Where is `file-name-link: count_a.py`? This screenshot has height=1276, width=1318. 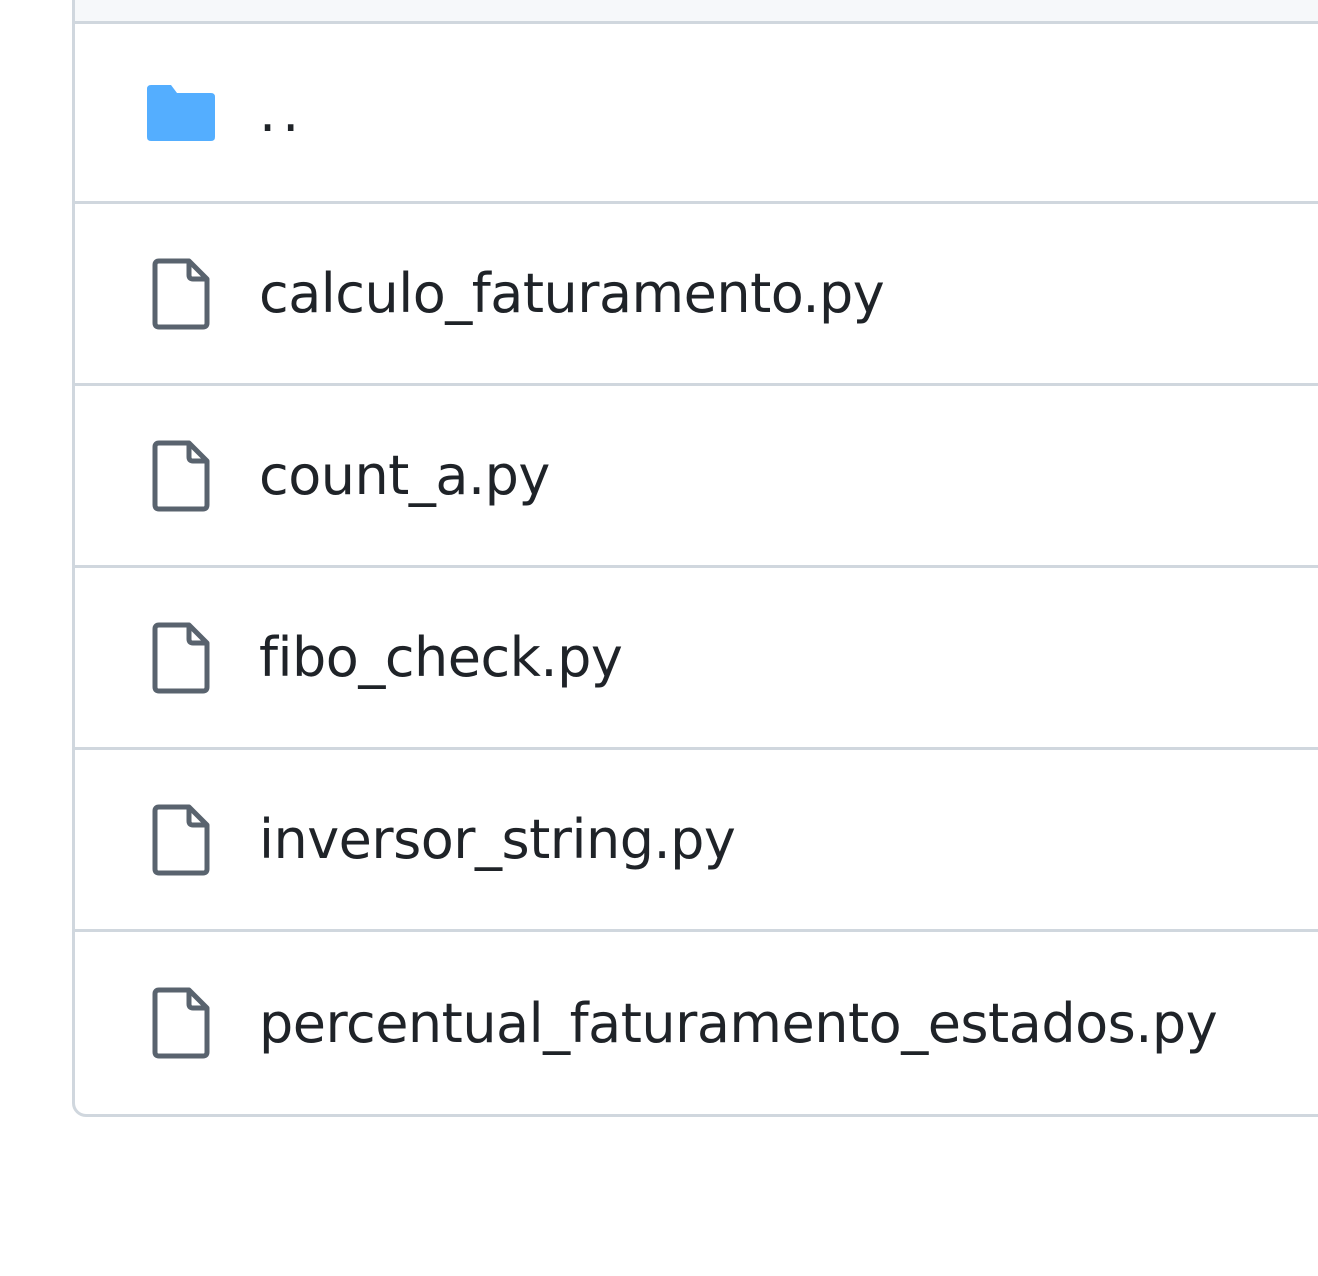 file-name-link: count_a.py is located at coordinates (404, 475).